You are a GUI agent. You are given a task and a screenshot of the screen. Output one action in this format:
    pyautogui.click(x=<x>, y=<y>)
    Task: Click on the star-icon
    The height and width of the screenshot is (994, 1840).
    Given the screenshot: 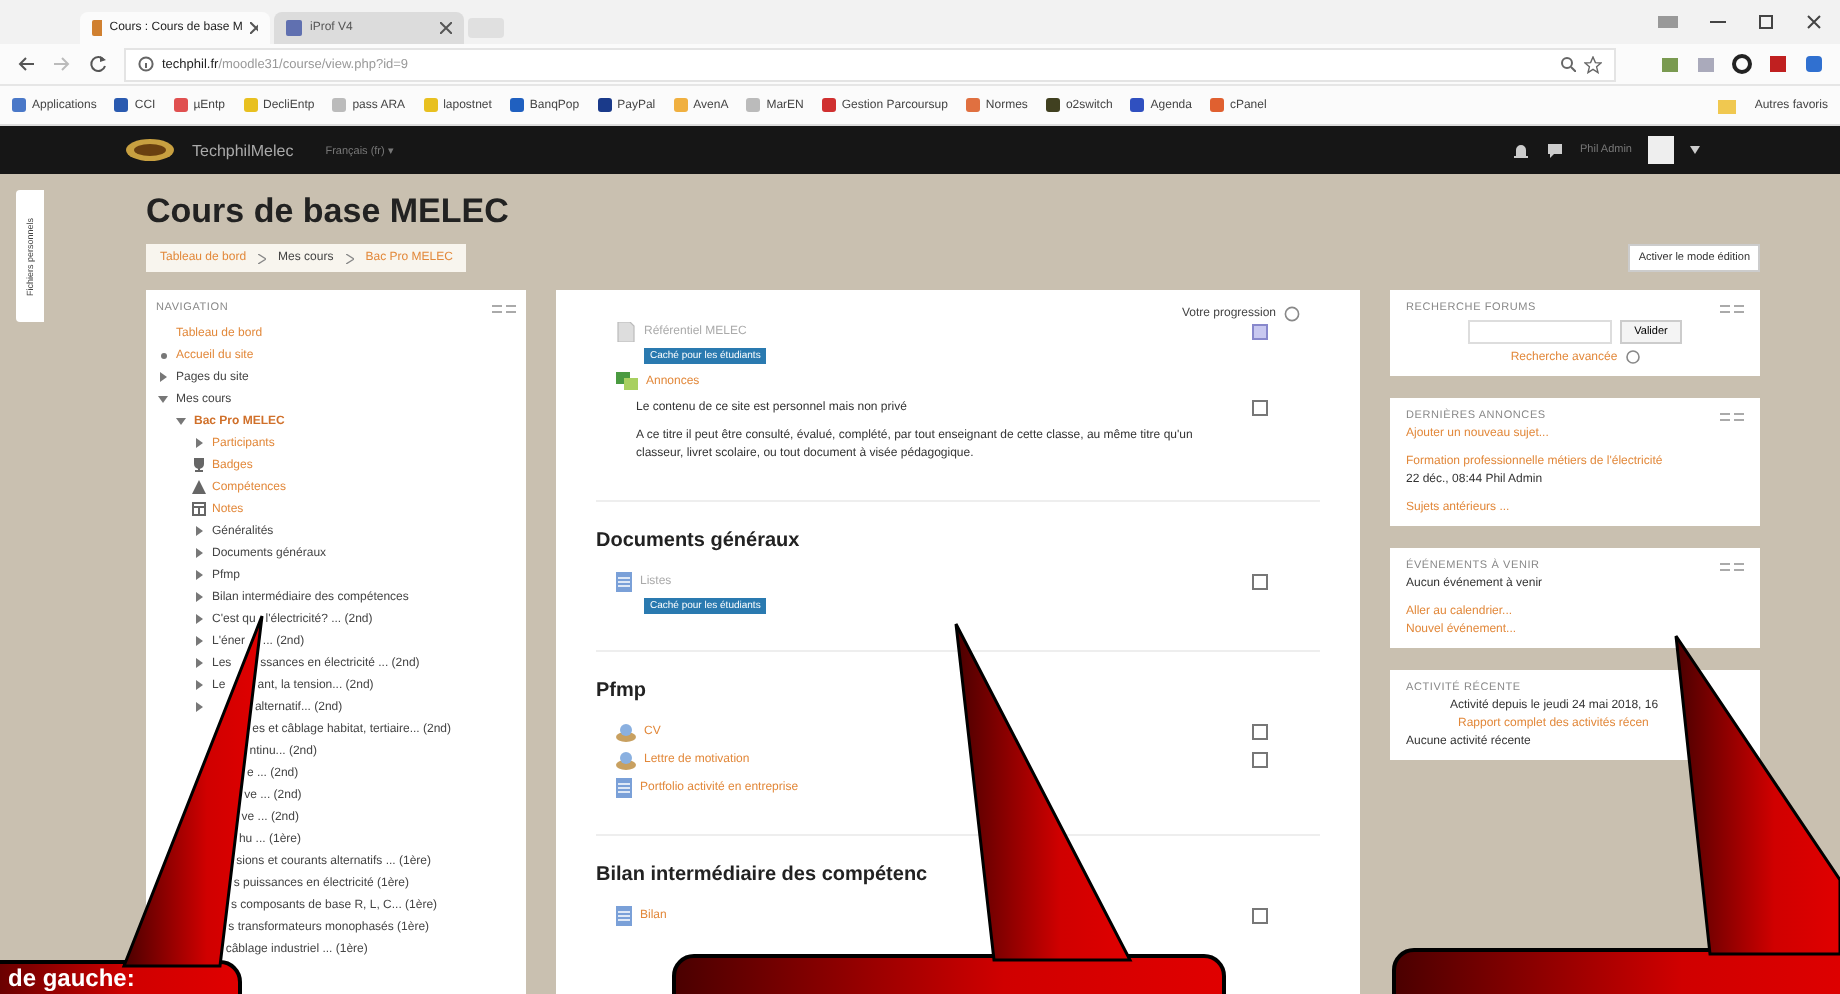 What is the action you would take?
    pyautogui.click(x=1593, y=64)
    